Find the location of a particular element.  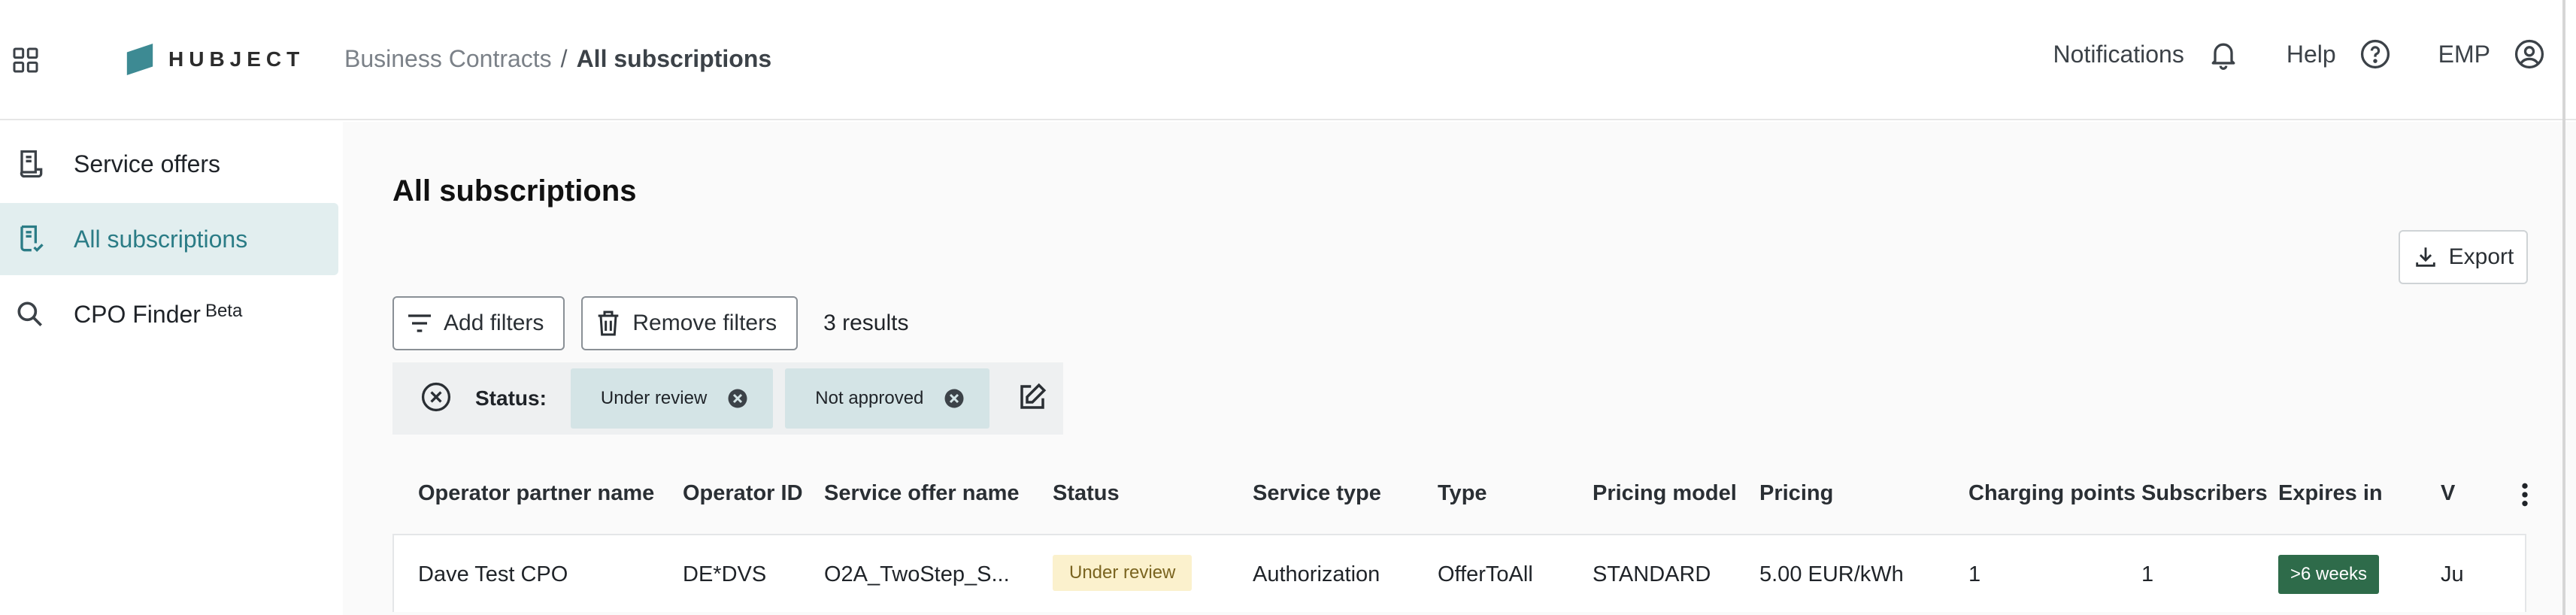

sidebar-item-cpo-finder: CPO Finder Beta is located at coordinates (169, 314).